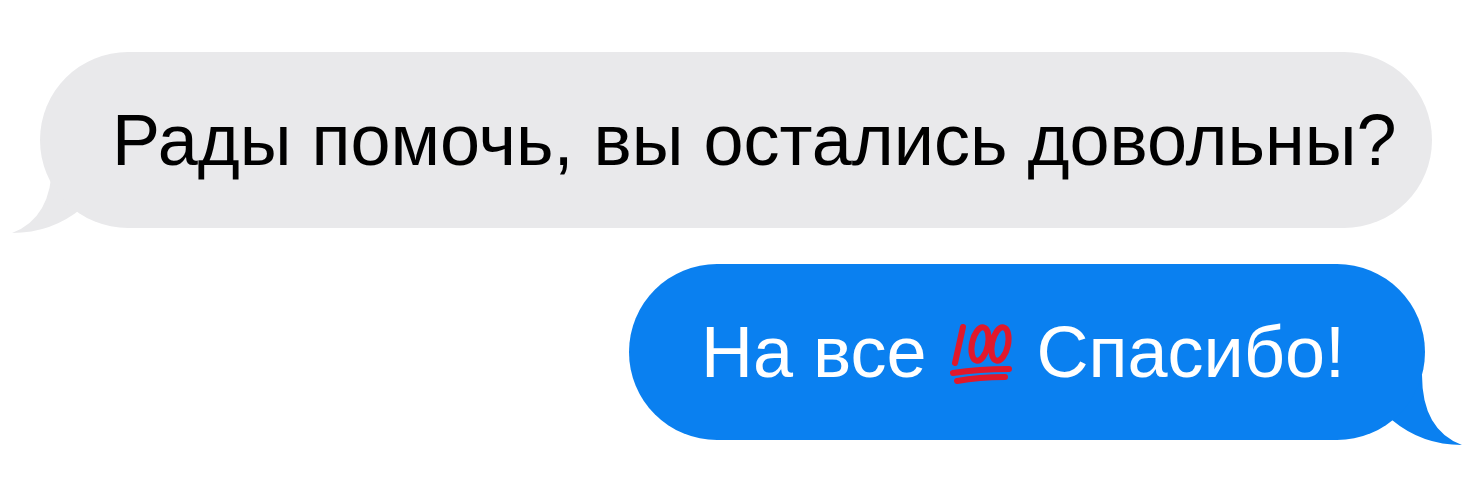 This screenshot has height=495, width=1482. What do you see at coordinates (1191, 352) in the screenshot?
I see `message-text: Спасибо!` at bounding box center [1191, 352].